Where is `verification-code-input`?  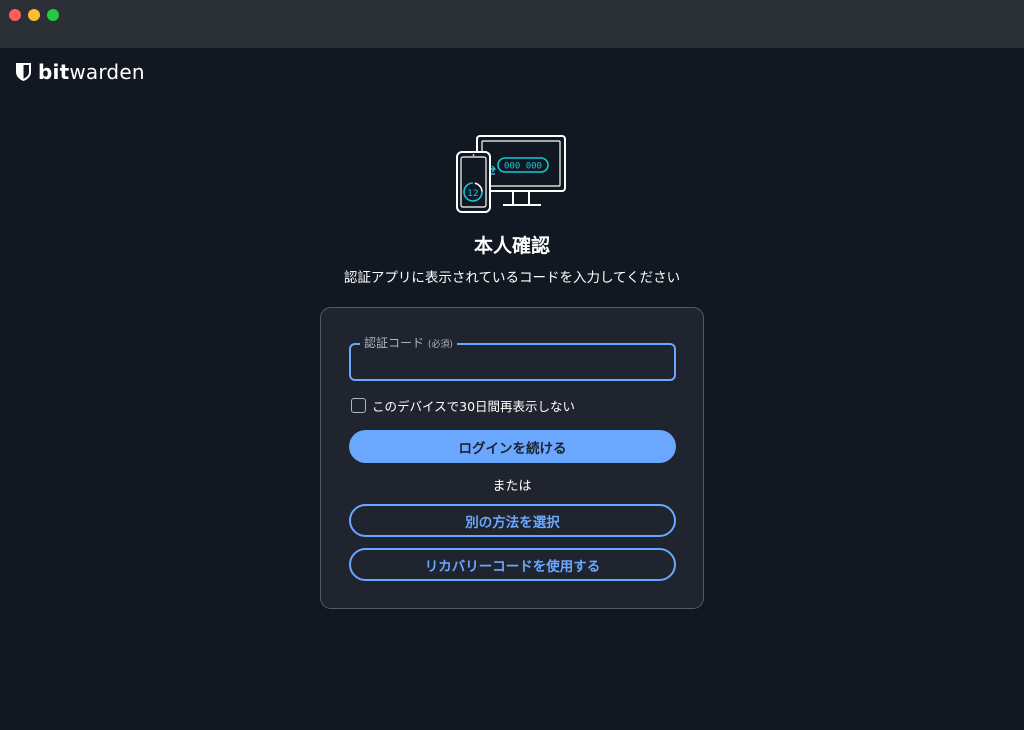 verification-code-input is located at coordinates (512, 362).